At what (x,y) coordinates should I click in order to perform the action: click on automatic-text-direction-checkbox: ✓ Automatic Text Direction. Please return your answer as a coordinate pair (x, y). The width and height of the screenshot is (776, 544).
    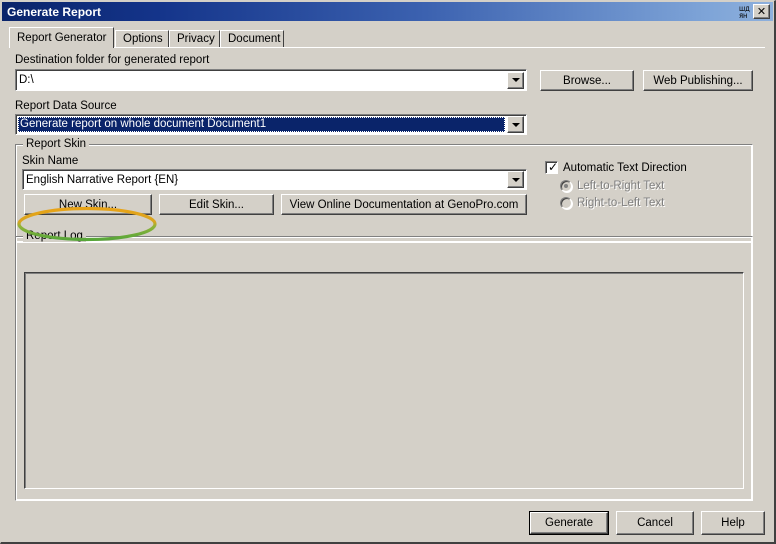
    Looking at the image, I should click on (616, 167).